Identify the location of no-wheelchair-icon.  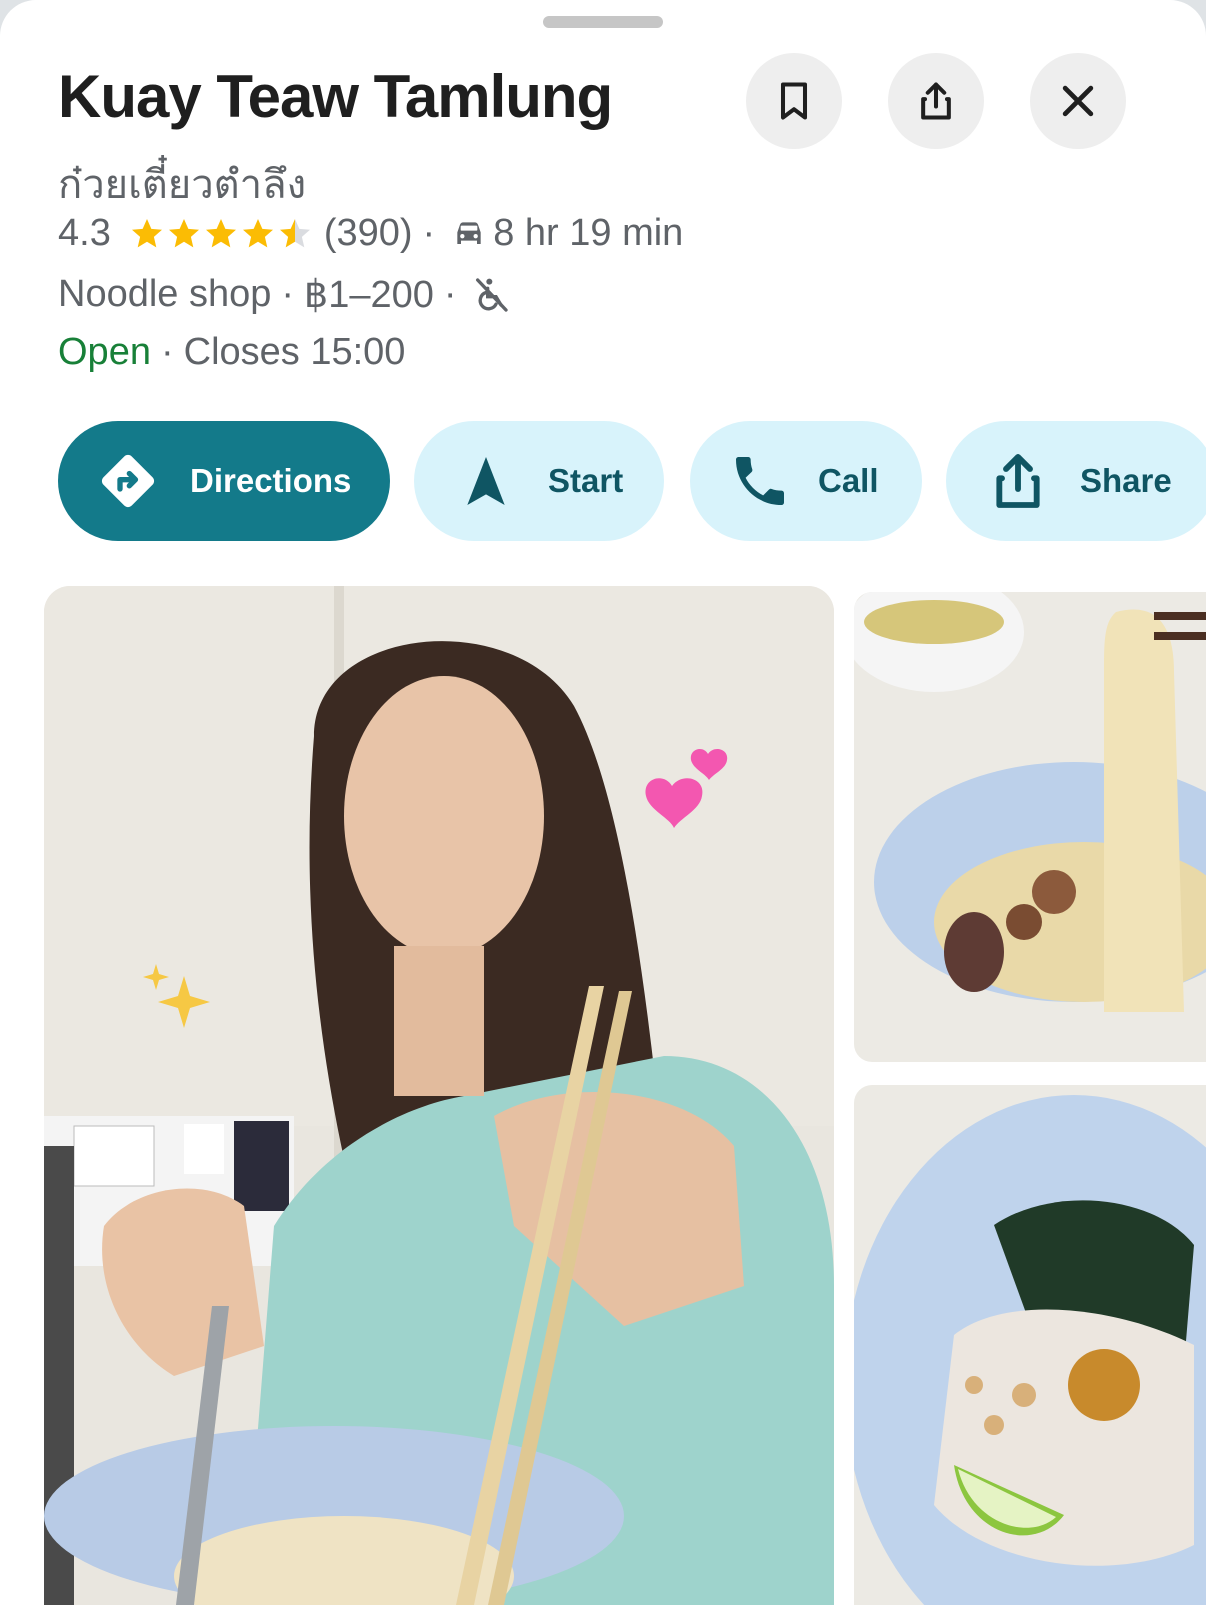
(491, 294).